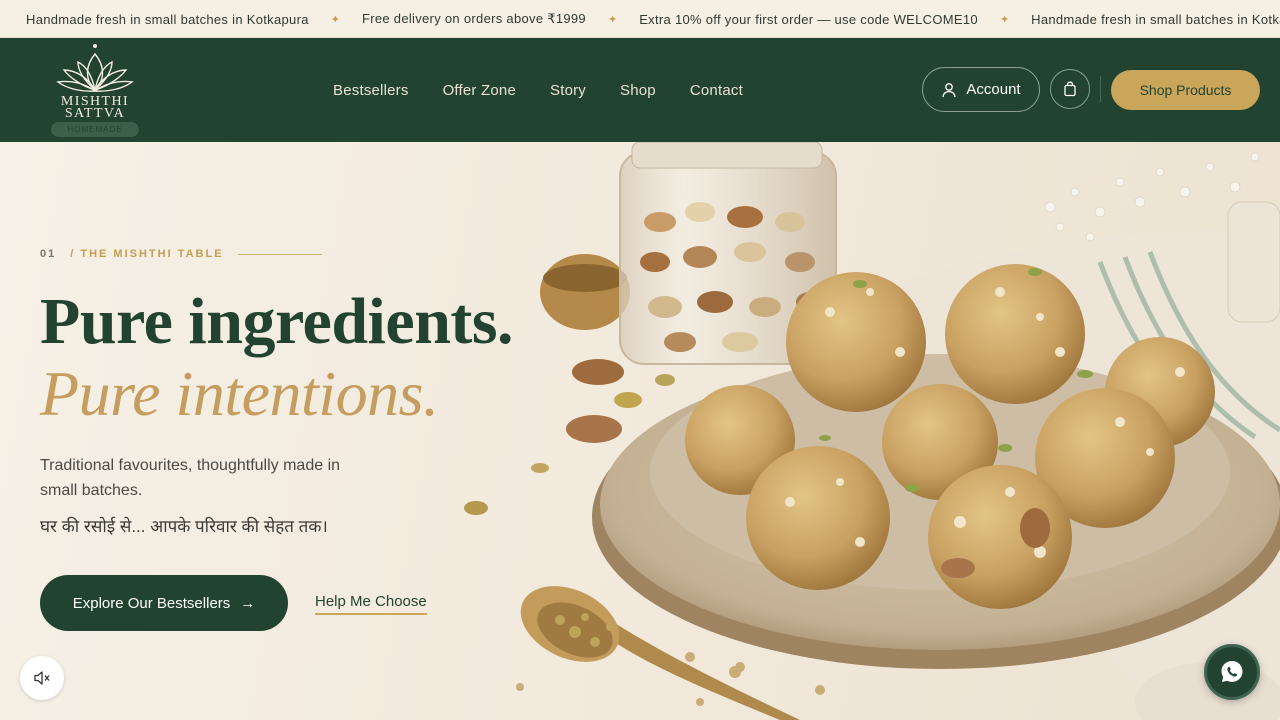  What do you see at coordinates (949, 89) in the screenshot?
I see `user-icon` at bounding box center [949, 89].